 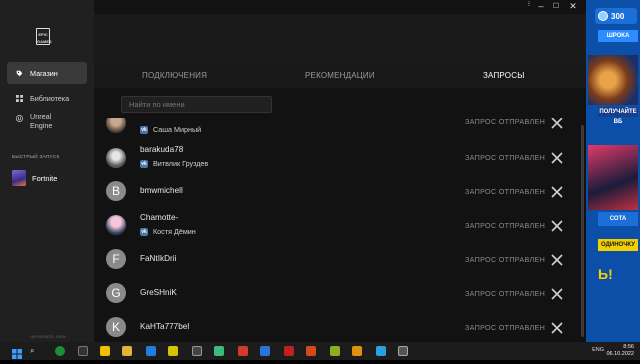 I want to click on avatar: B, so click(x=116, y=191).